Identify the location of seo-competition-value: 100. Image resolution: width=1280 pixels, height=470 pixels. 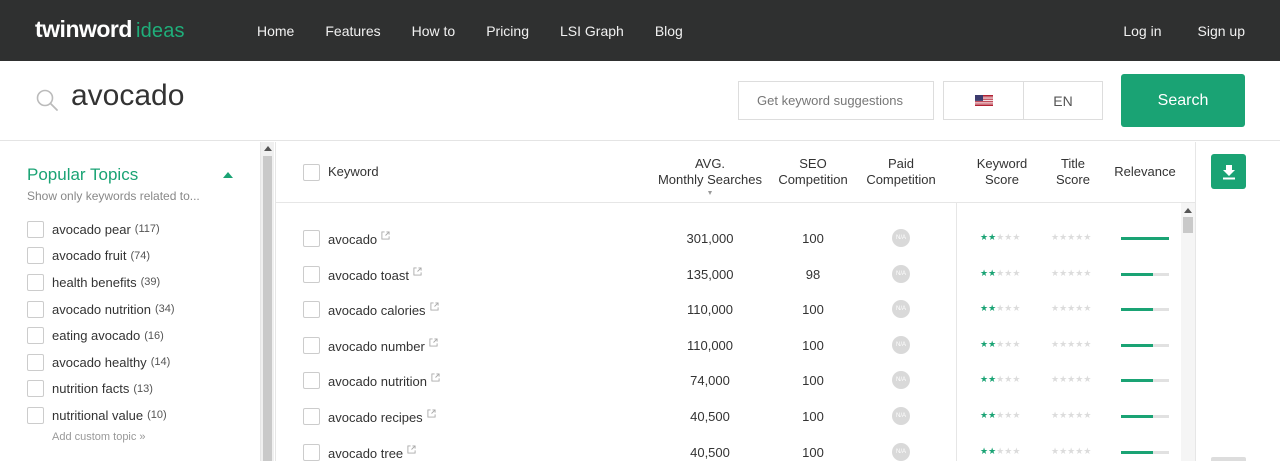
(813, 238).